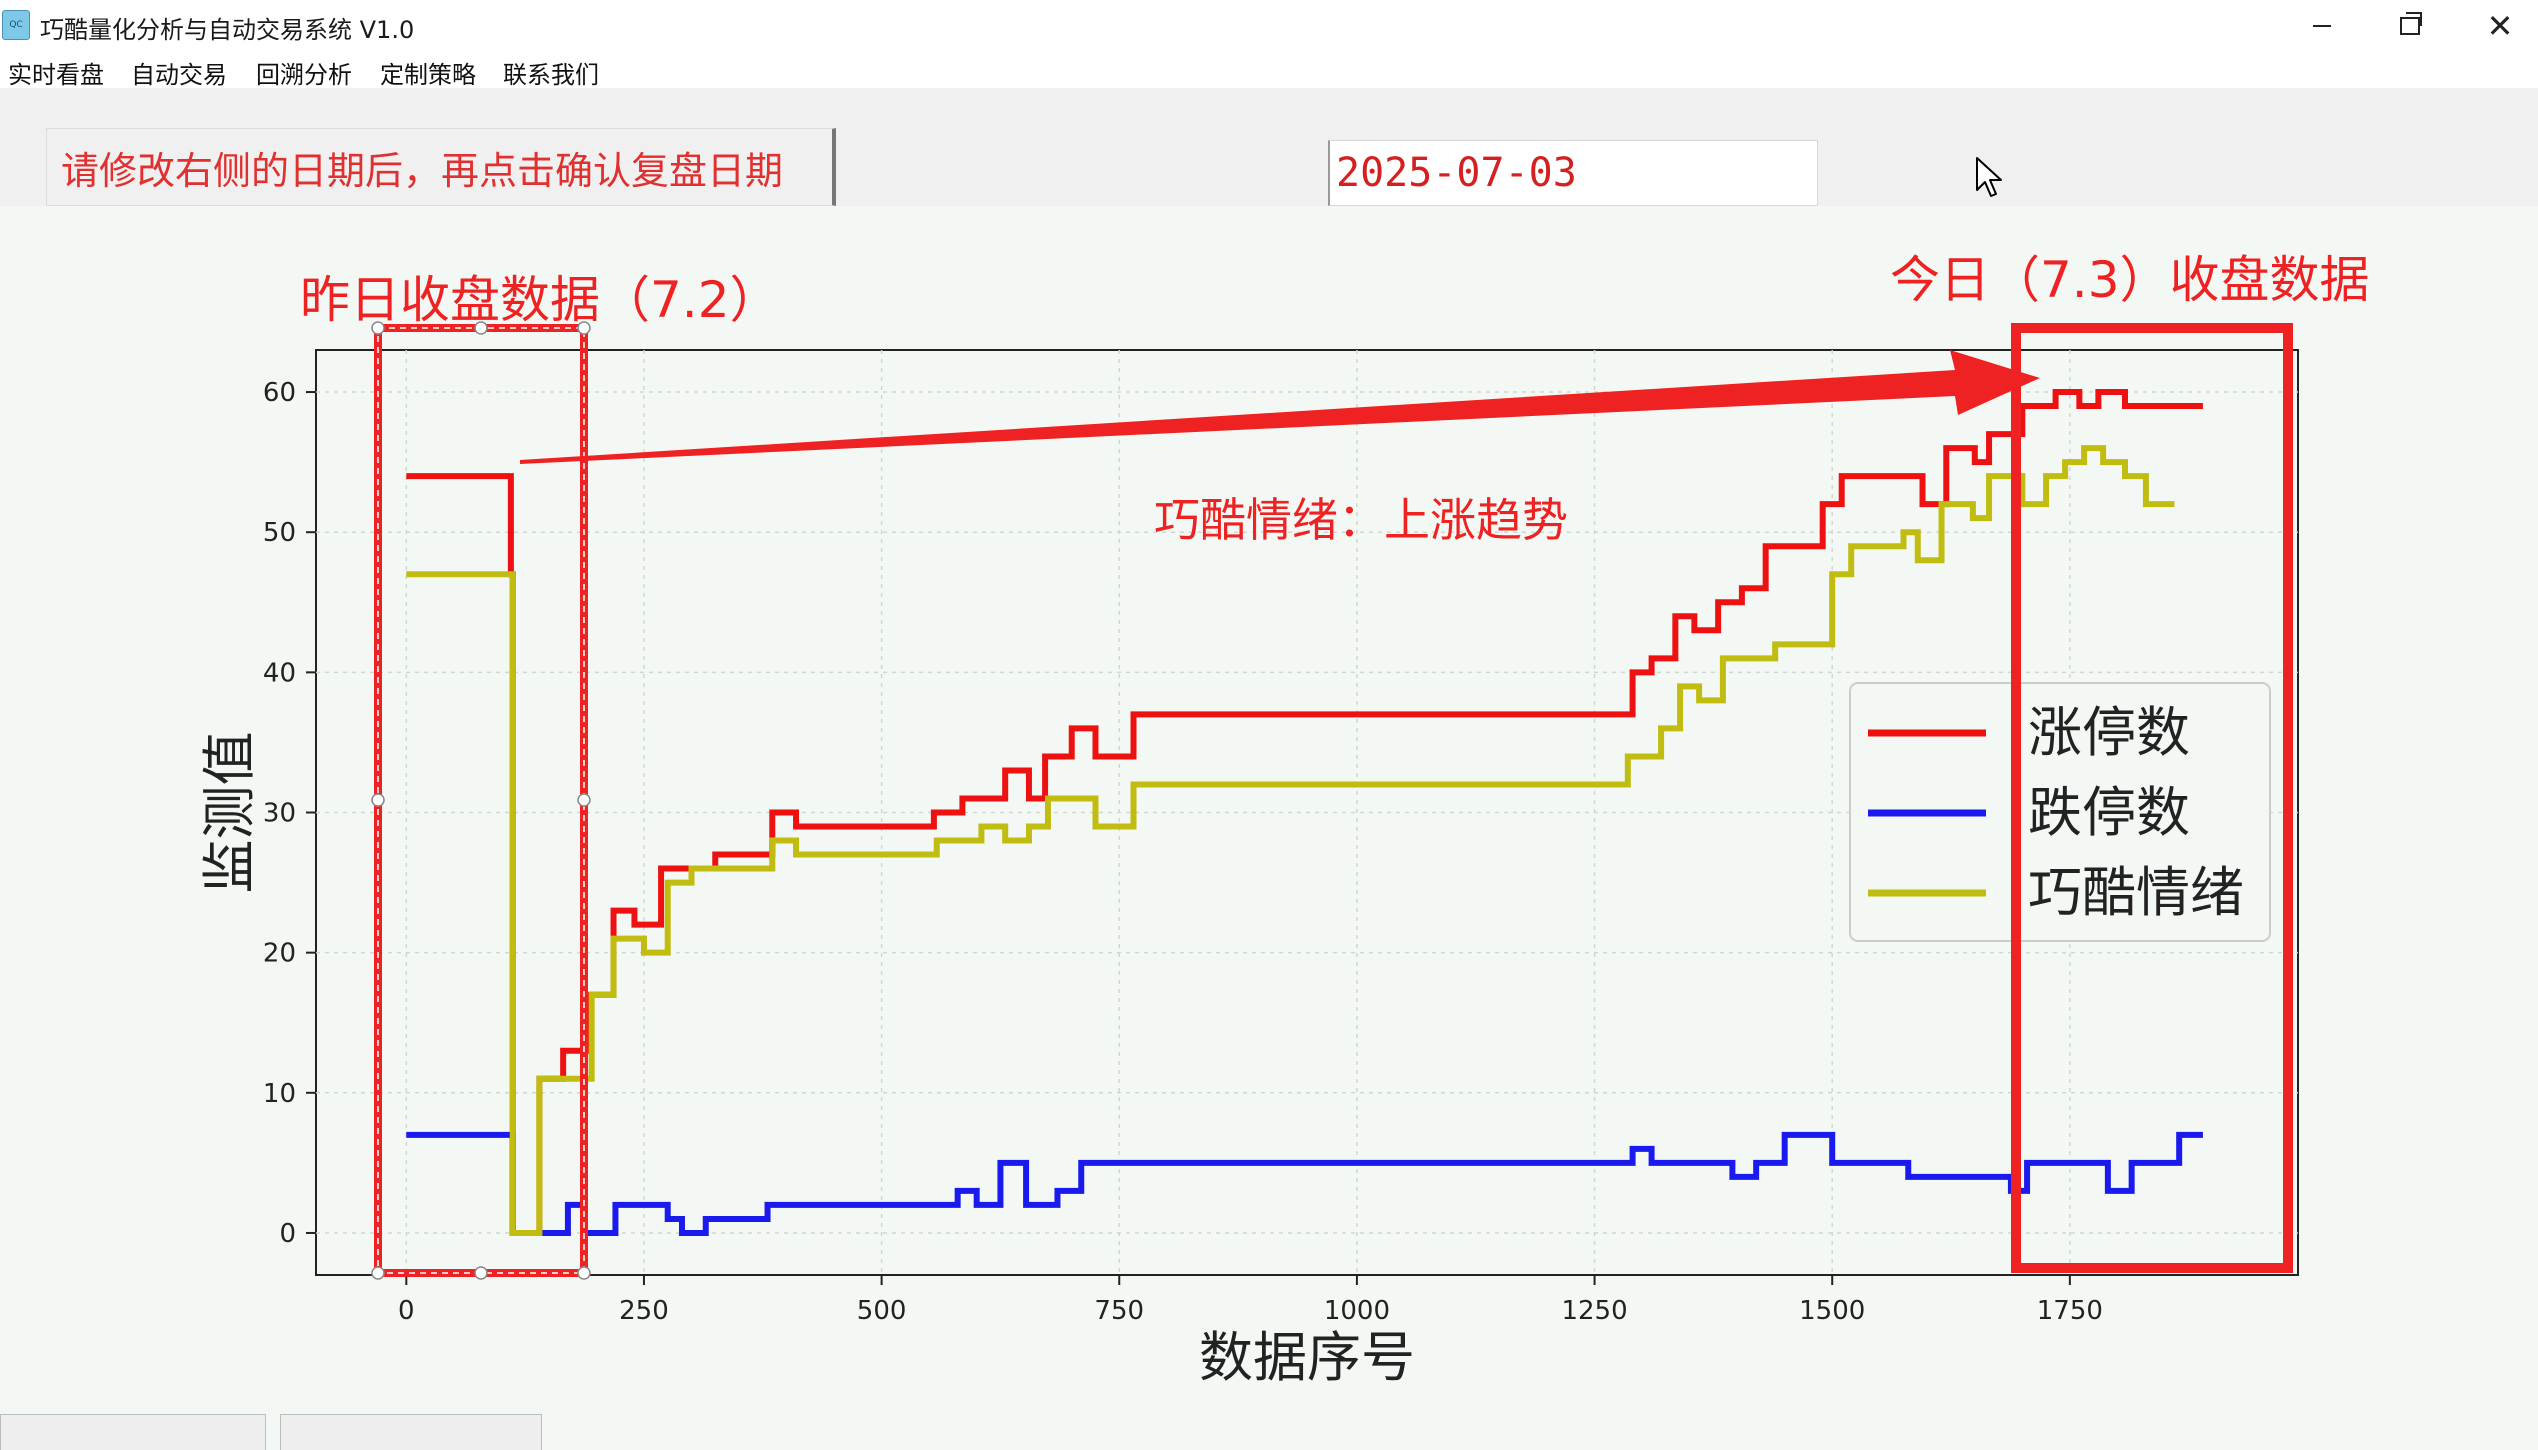  Describe the element at coordinates (406, 1311) in the screenshot. I see `x-tick-label: 0` at that location.